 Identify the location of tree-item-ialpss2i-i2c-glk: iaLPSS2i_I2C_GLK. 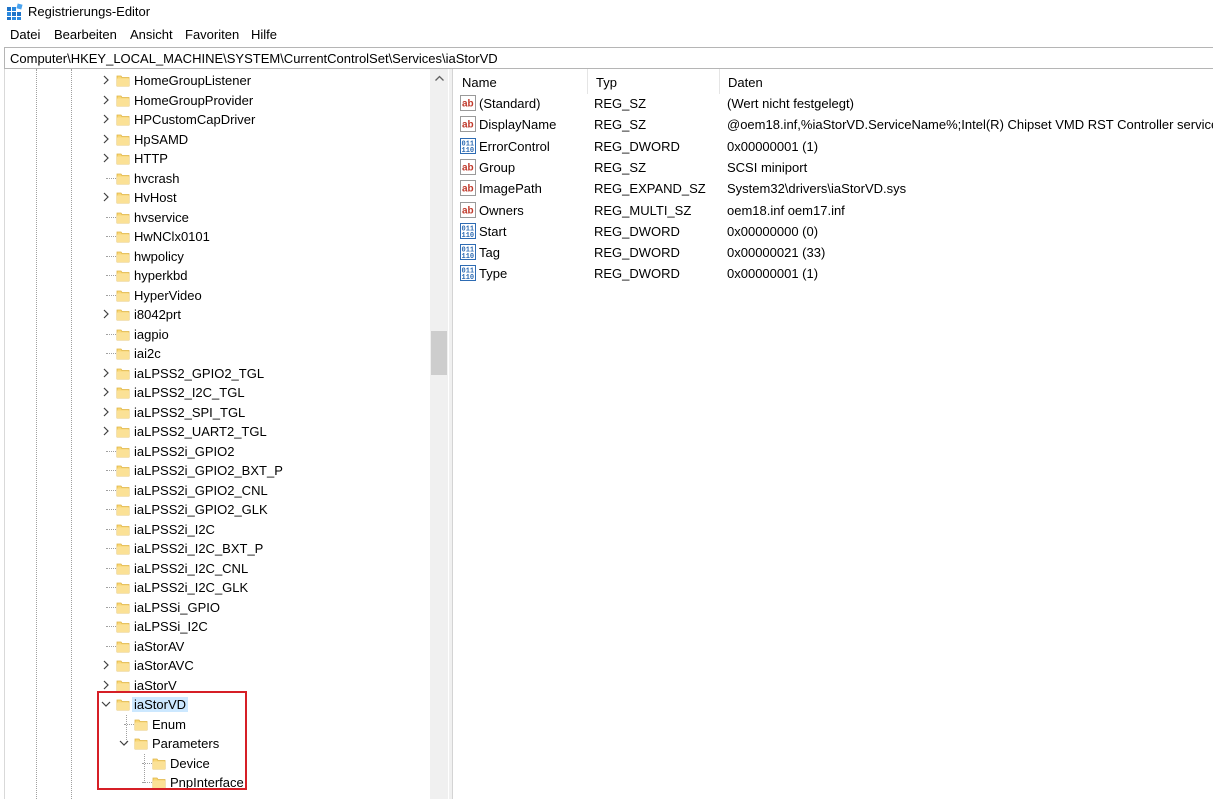
(218, 588).